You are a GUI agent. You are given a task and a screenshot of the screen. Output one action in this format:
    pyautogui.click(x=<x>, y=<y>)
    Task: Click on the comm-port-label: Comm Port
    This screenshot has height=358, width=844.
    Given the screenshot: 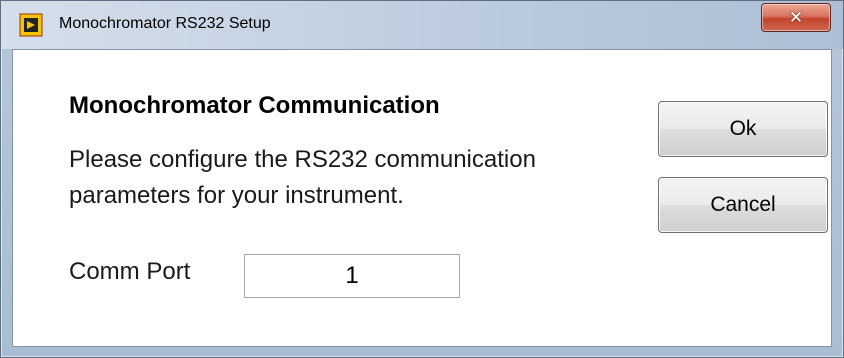 What is the action you would take?
    pyautogui.click(x=130, y=271)
    